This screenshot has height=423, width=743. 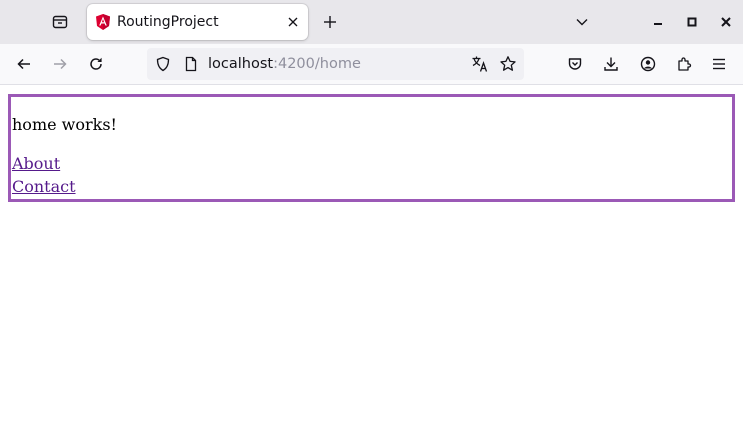 What do you see at coordinates (241, 64) in the screenshot?
I see `url-host: localhost` at bounding box center [241, 64].